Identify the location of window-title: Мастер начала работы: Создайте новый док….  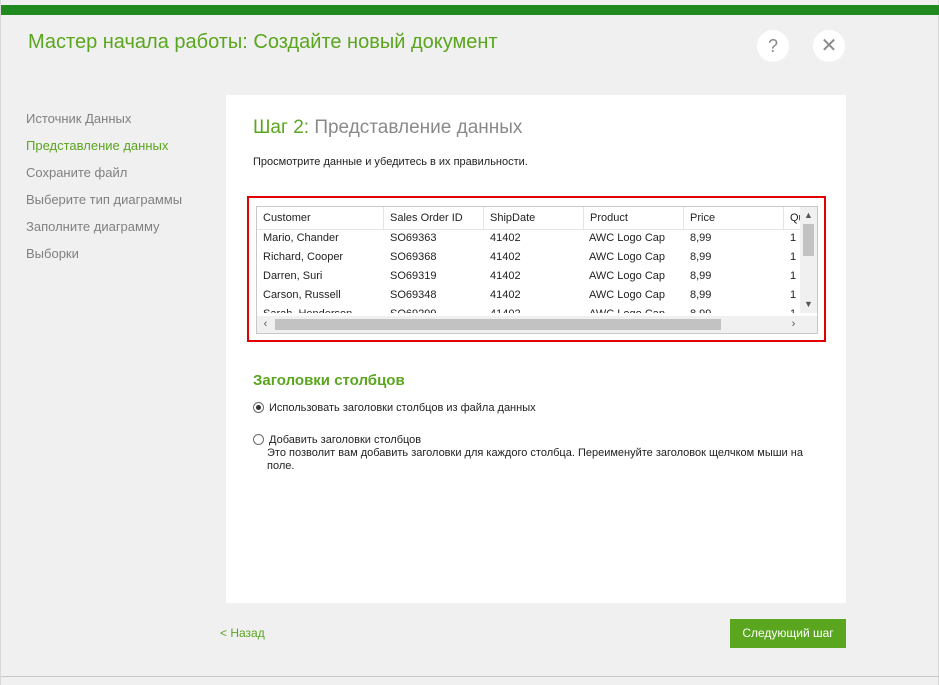
(263, 42).